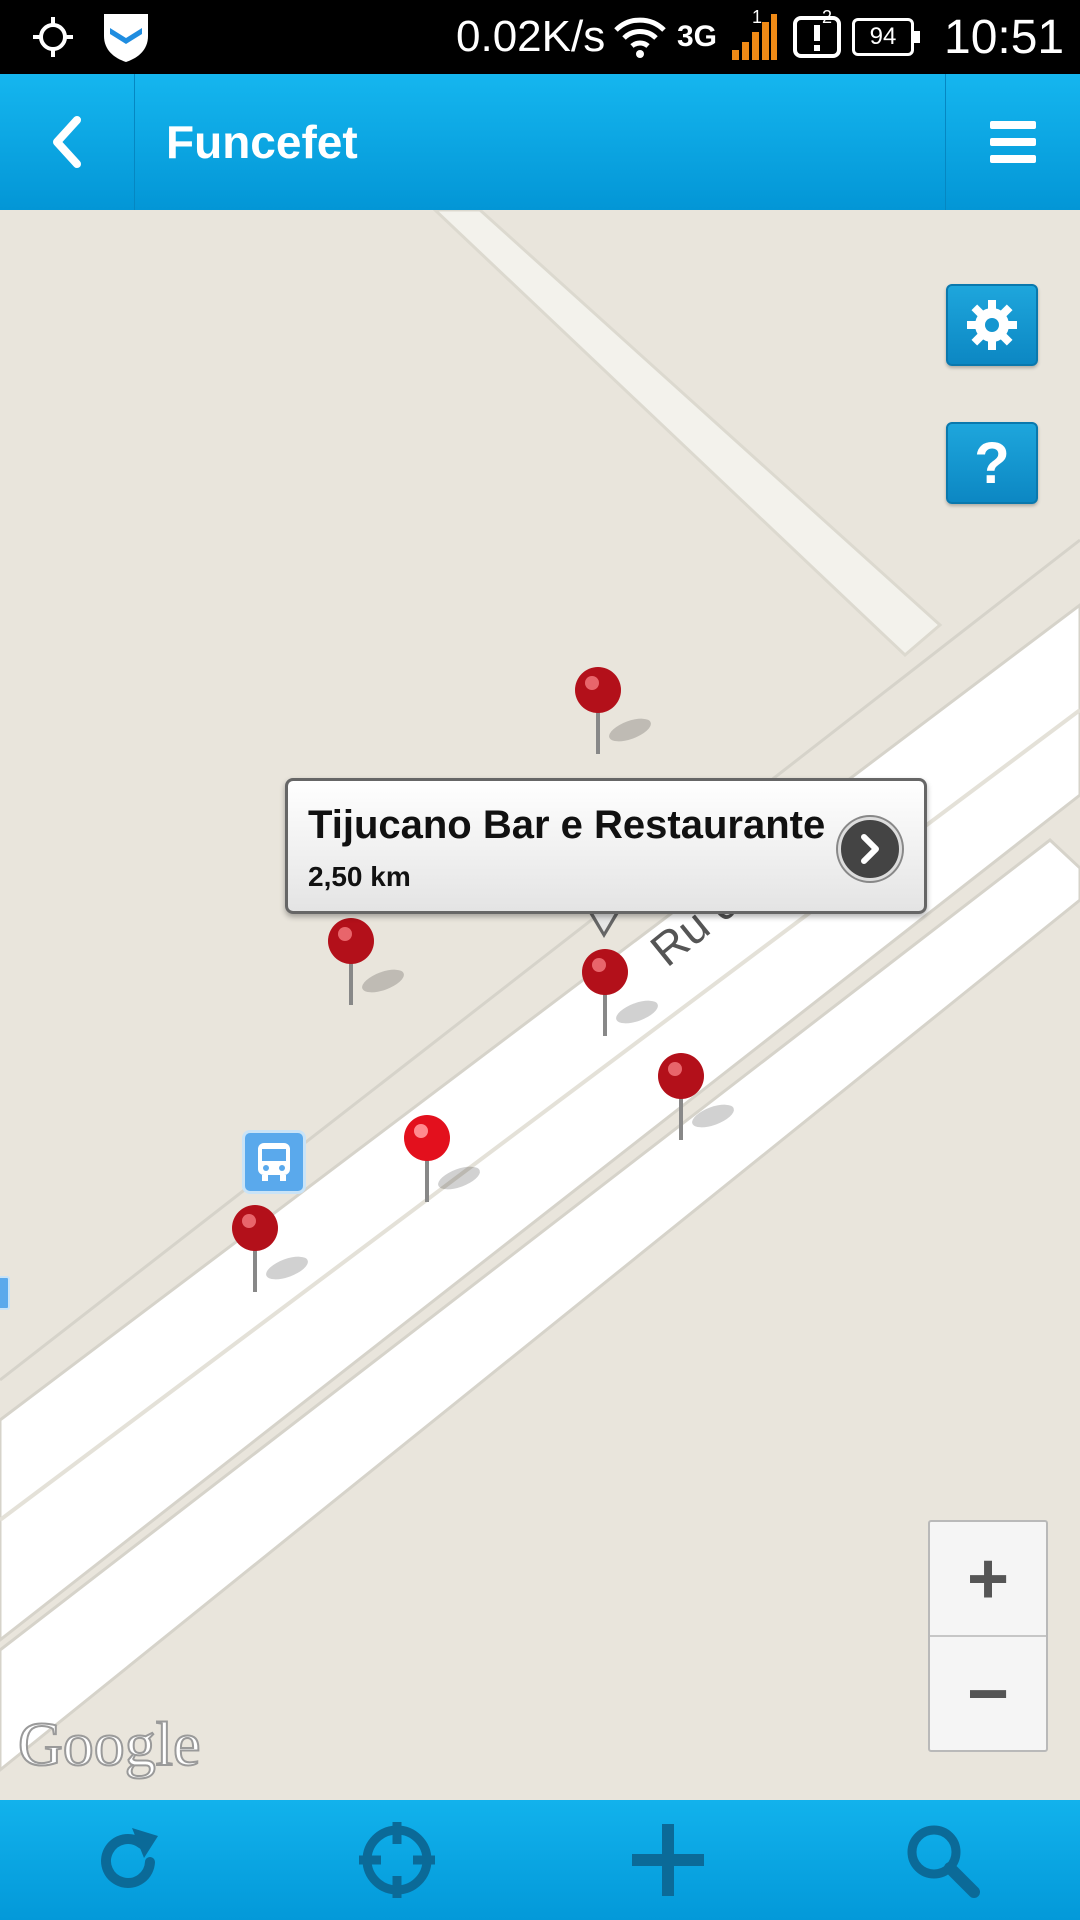 This screenshot has height=1920, width=1080. I want to click on refresh-icon, so click(129, 1858).